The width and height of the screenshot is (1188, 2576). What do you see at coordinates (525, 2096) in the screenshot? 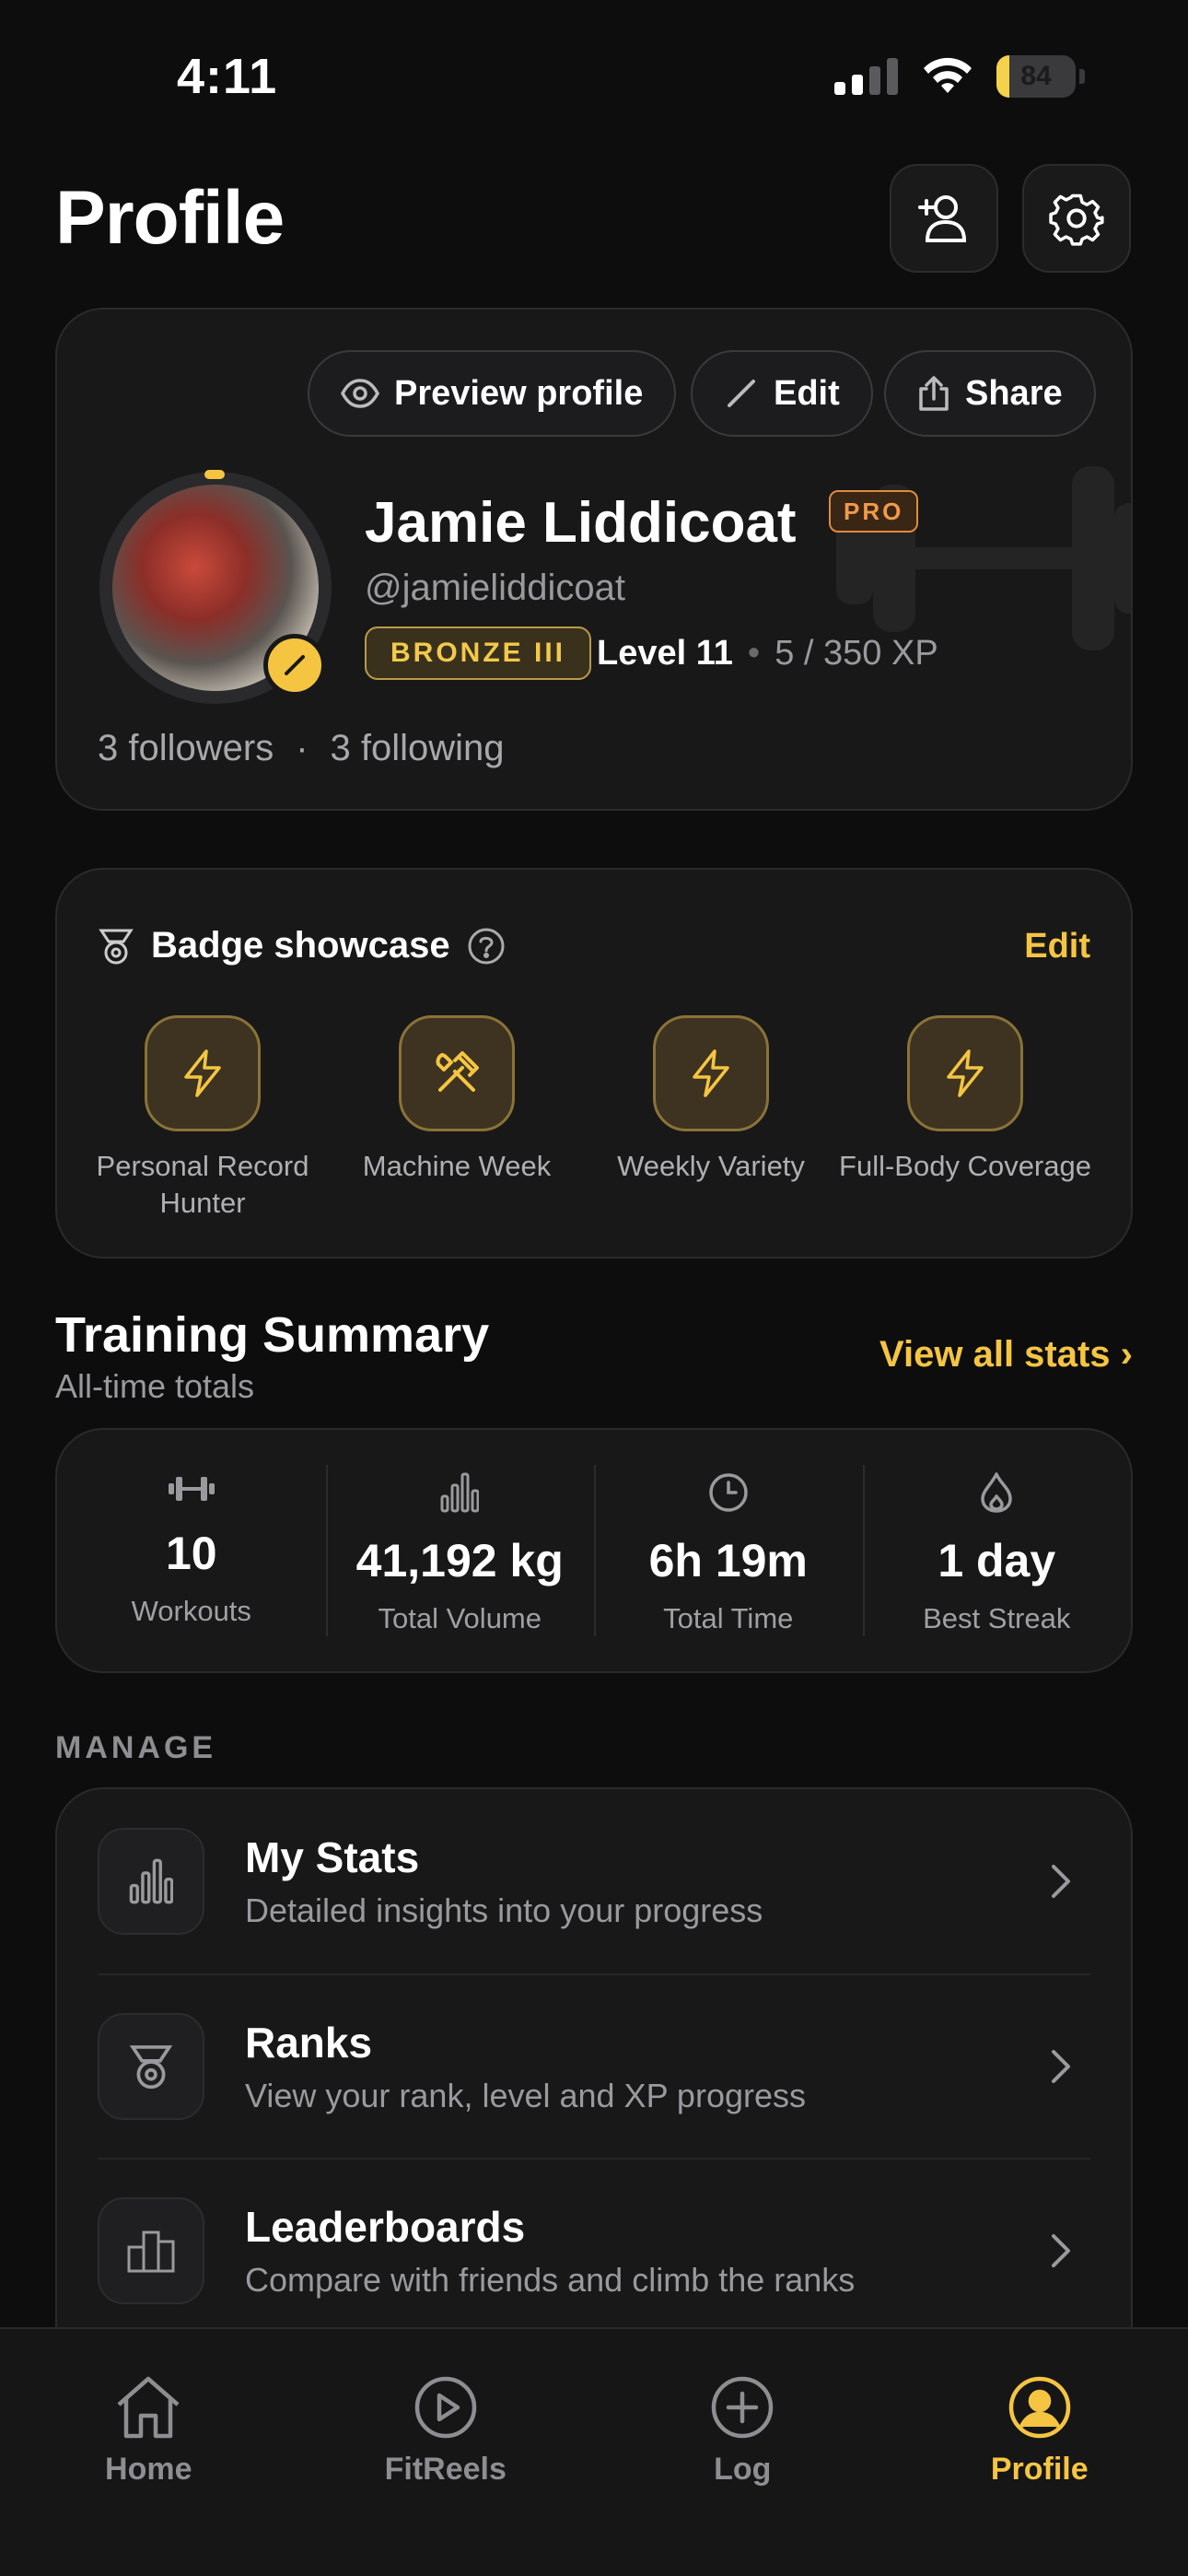
I see `row-subtitle: View your rank, level and XP progress` at bounding box center [525, 2096].